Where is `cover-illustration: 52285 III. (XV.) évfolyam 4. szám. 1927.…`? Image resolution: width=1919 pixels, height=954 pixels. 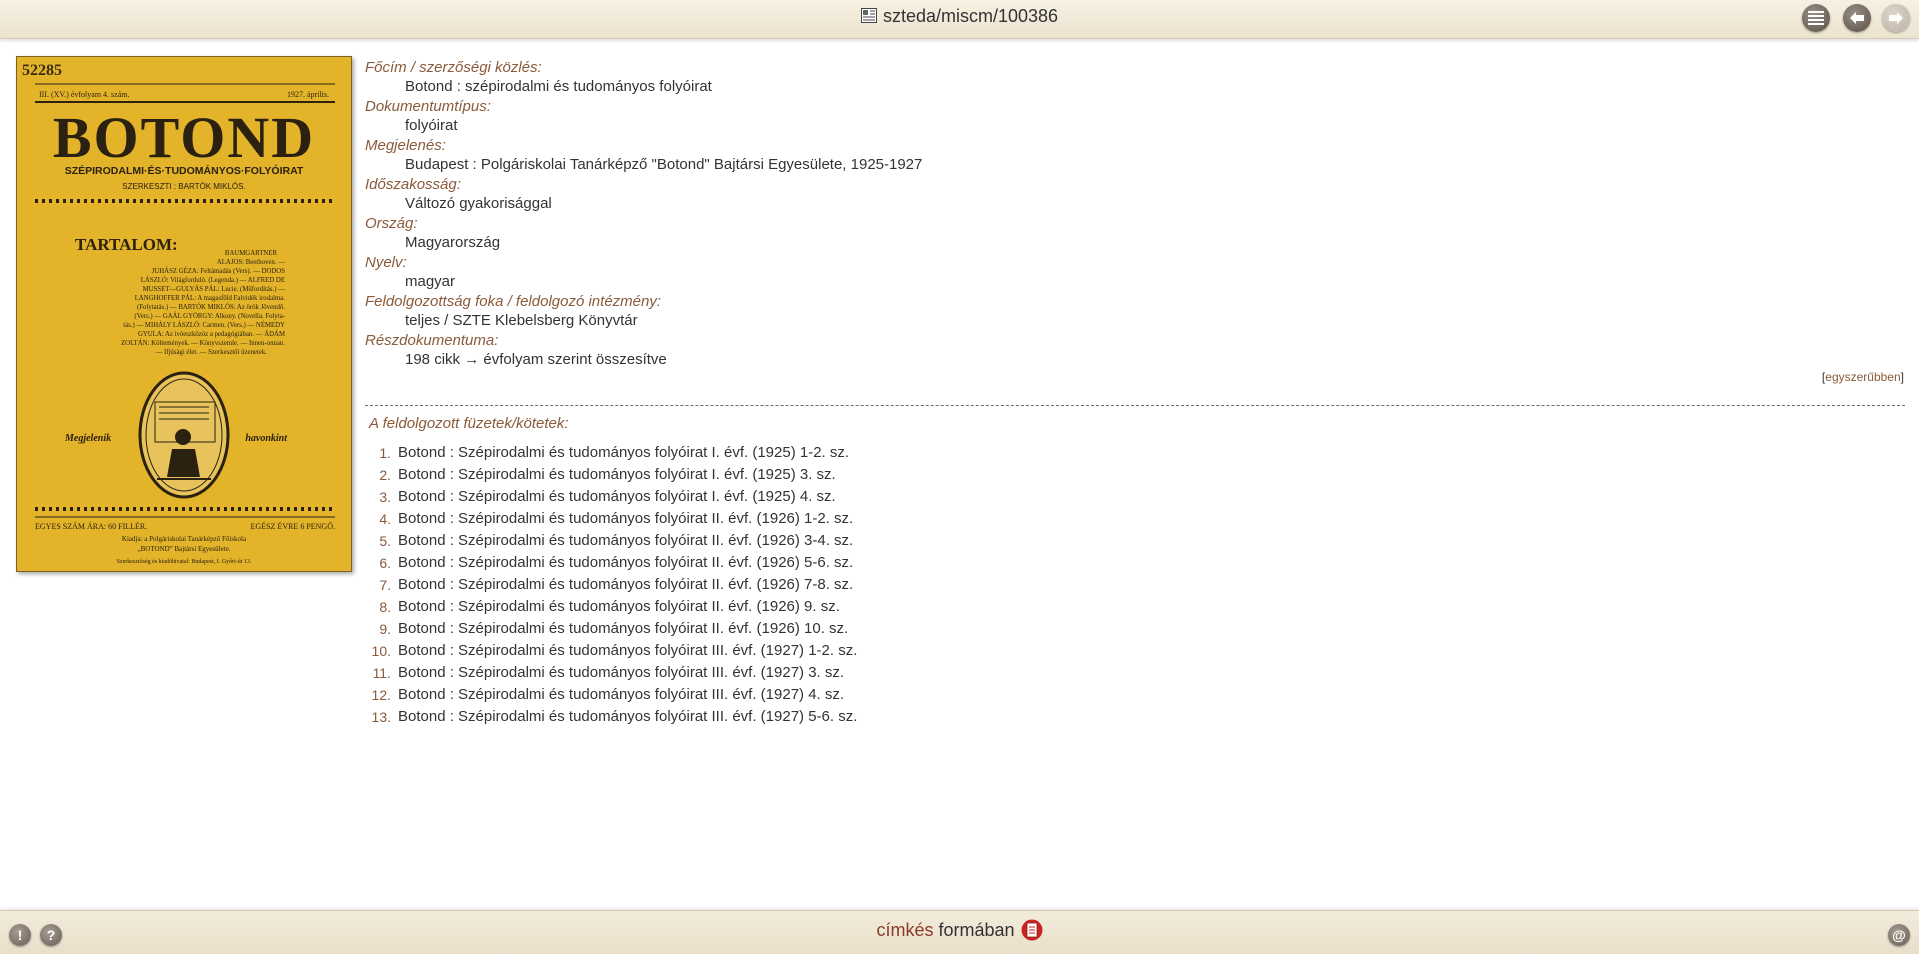
cover-illustration: 52285 III. (XV.) évfolyam 4. szám. 1927.… is located at coordinates (184, 314).